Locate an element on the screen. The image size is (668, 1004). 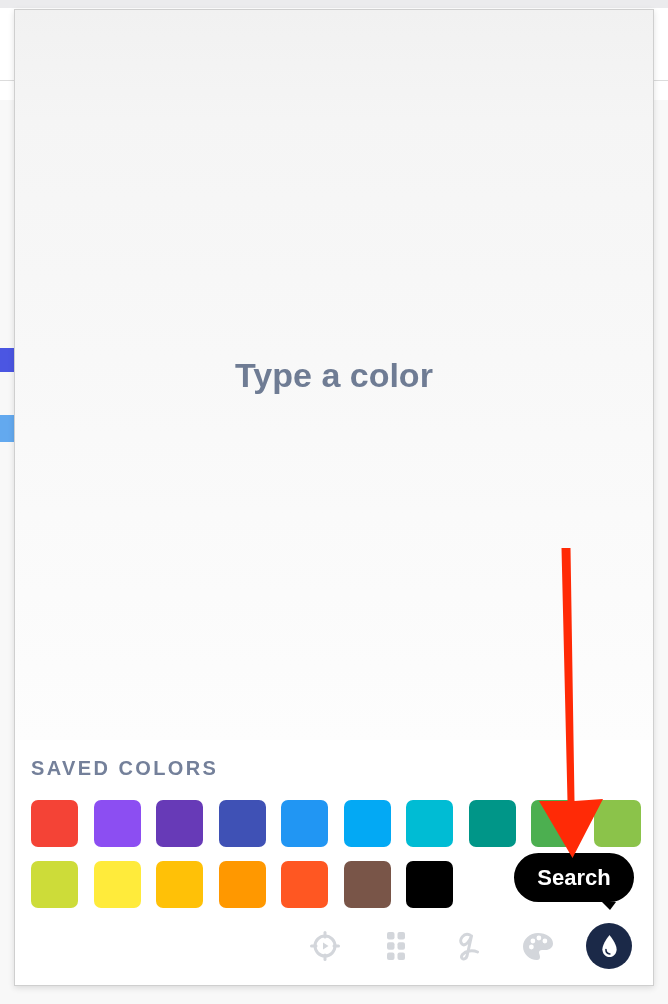
tooltip: Search is located at coordinates (574, 881).